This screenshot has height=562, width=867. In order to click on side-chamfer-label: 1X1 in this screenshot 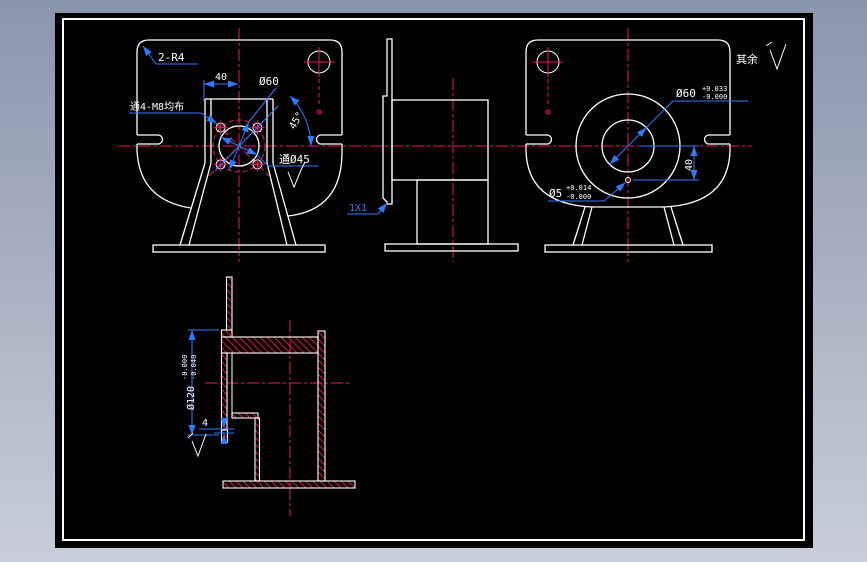, I will do `click(358, 208)`.